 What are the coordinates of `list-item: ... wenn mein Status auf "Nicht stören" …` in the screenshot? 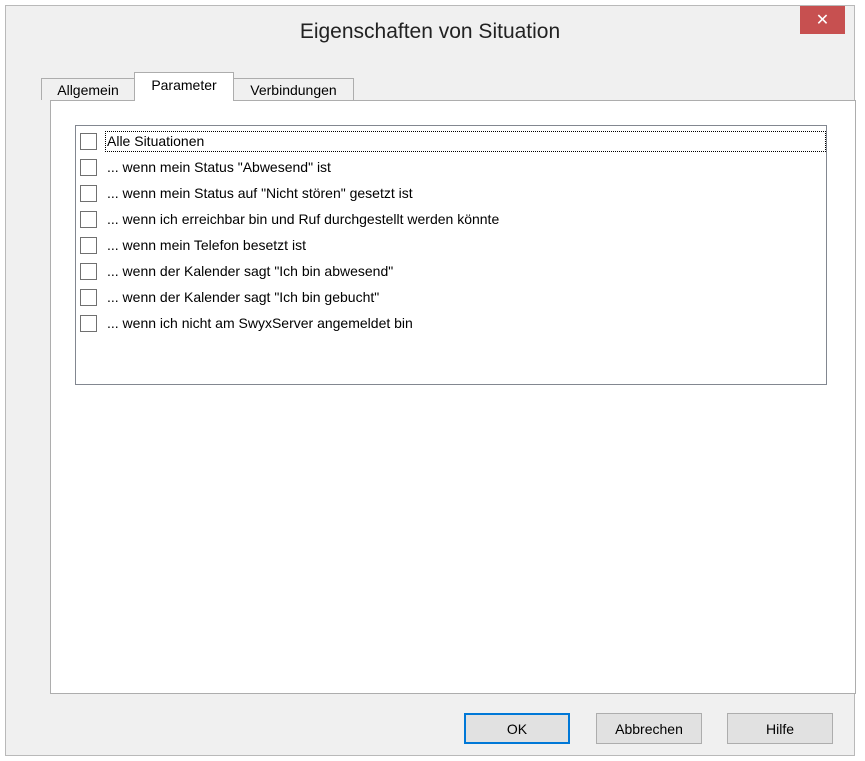 It's located at (452, 193).